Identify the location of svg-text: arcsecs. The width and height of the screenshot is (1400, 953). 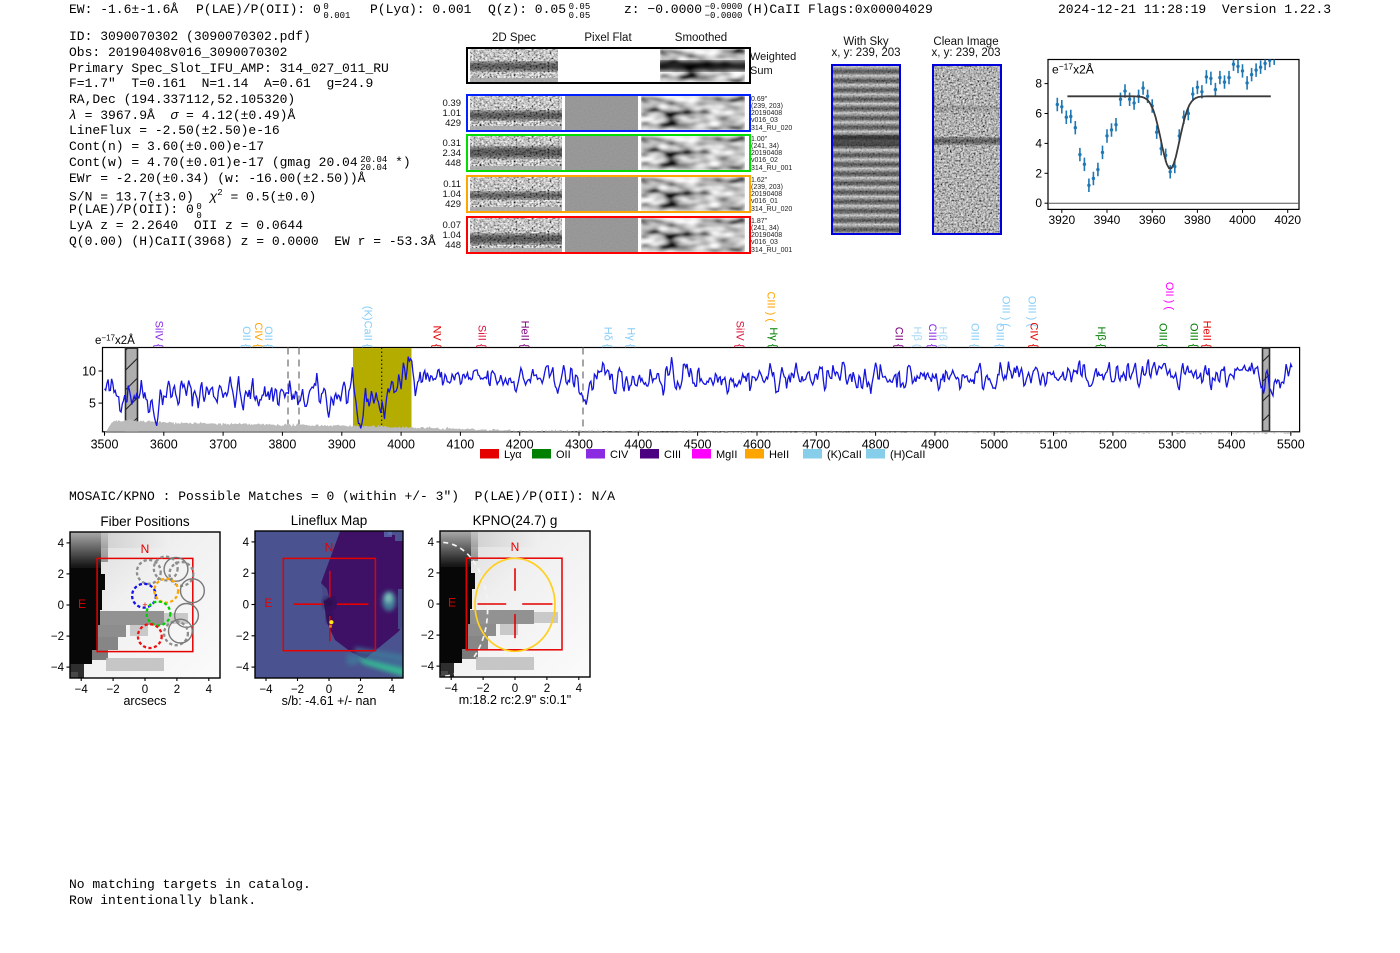
(144, 701).